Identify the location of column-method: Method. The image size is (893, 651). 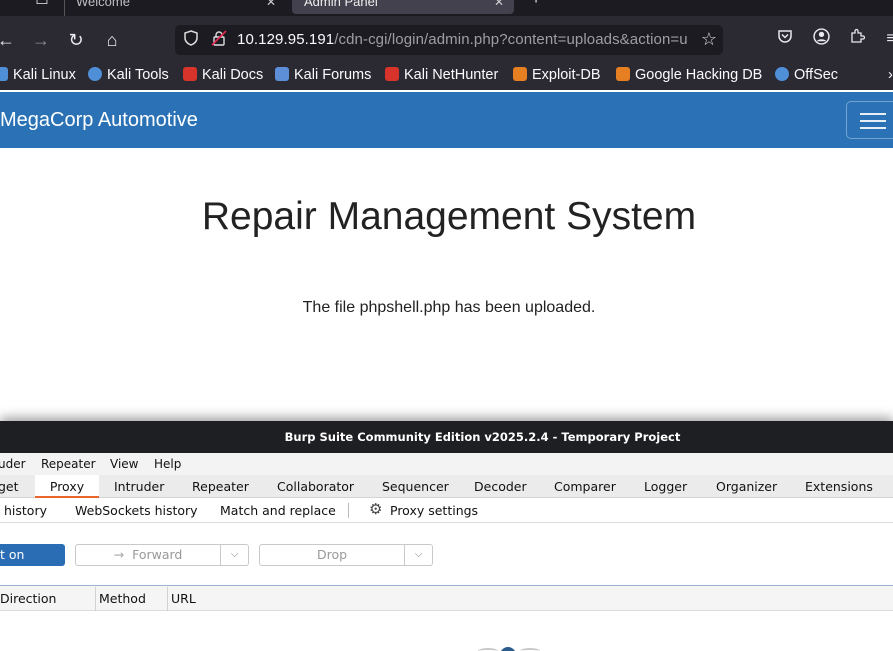
(131, 599).